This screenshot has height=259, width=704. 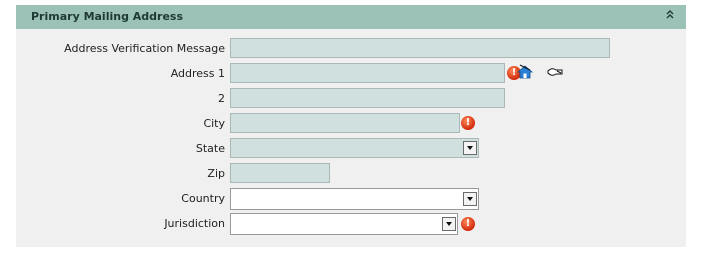 What do you see at coordinates (351, 17) in the screenshot?
I see `panel-header: Primary Mailing Address` at bounding box center [351, 17].